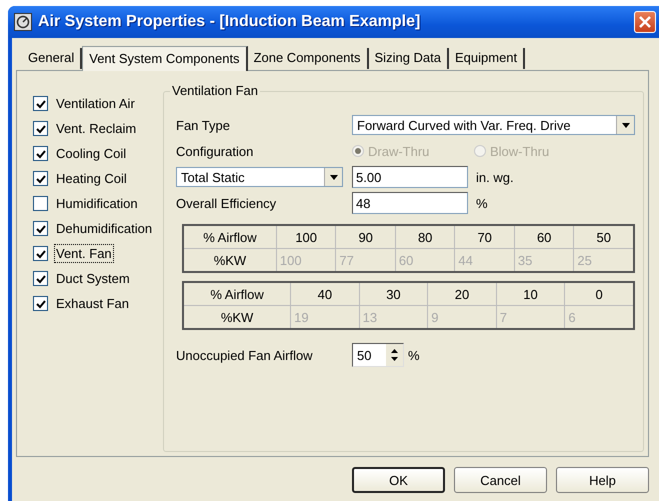 This screenshot has width=659, height=501. Describe the element at coordinates (306, 236) in the screenshot. I see `table-header: 100` at that location.